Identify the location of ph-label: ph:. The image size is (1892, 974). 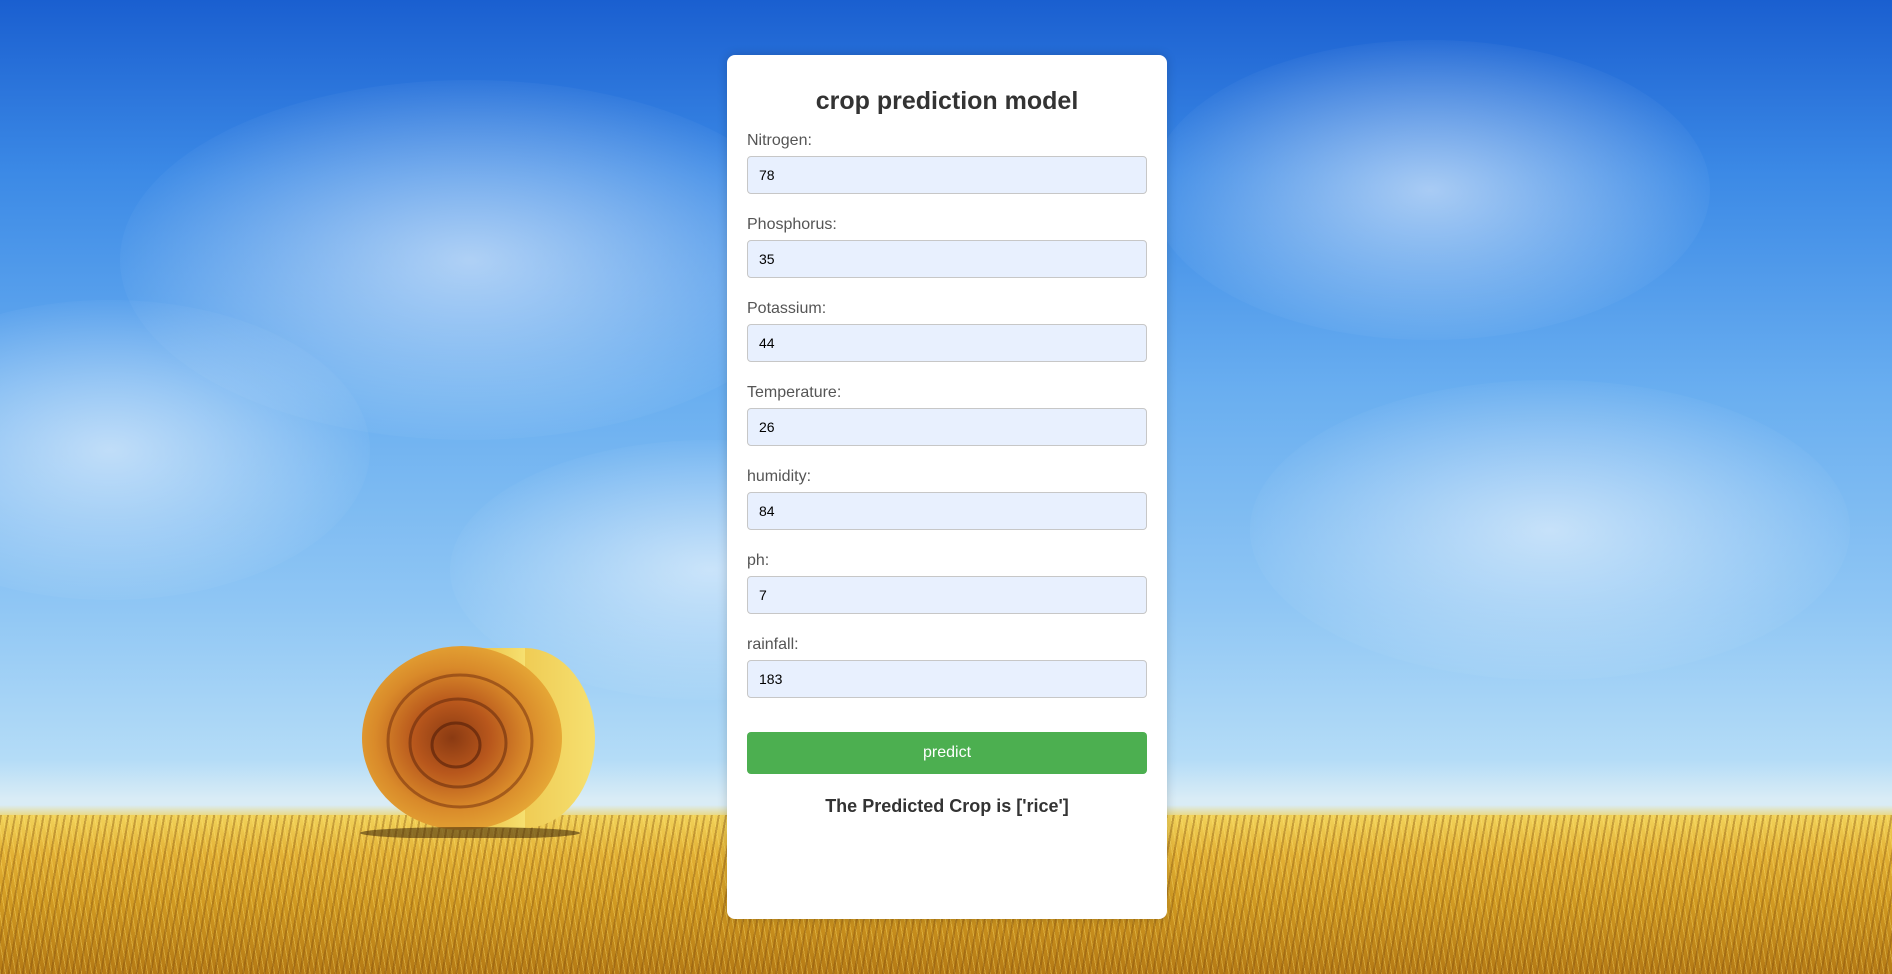
(758, 560).